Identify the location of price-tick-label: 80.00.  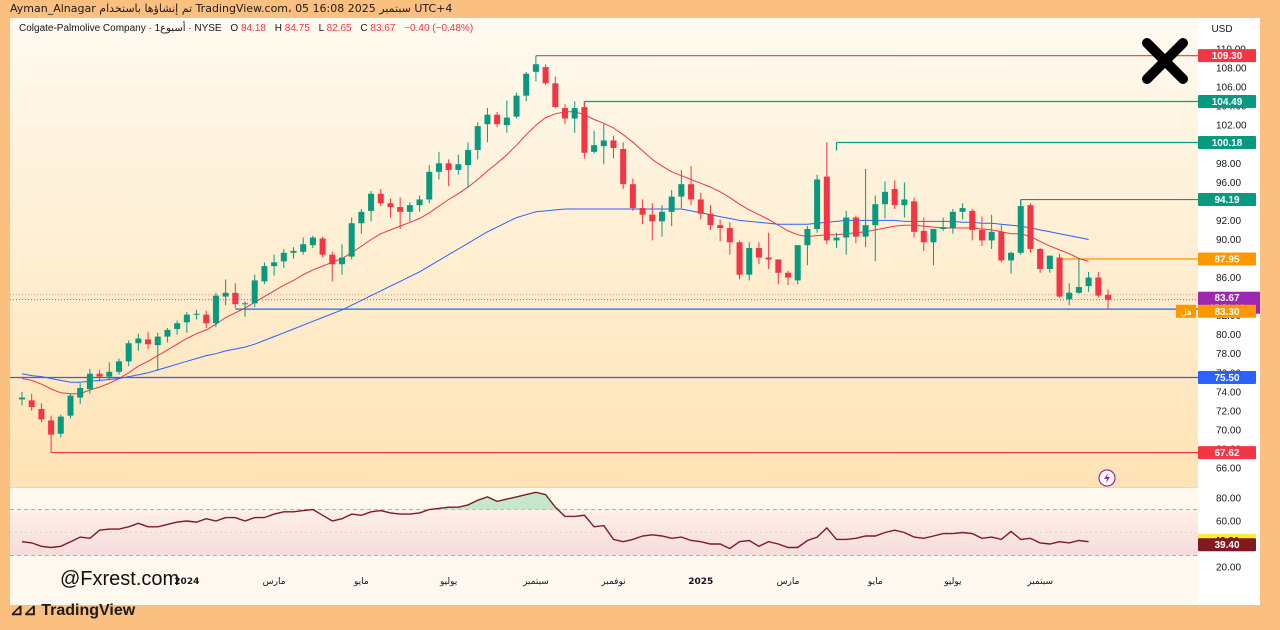
(1228, 335).